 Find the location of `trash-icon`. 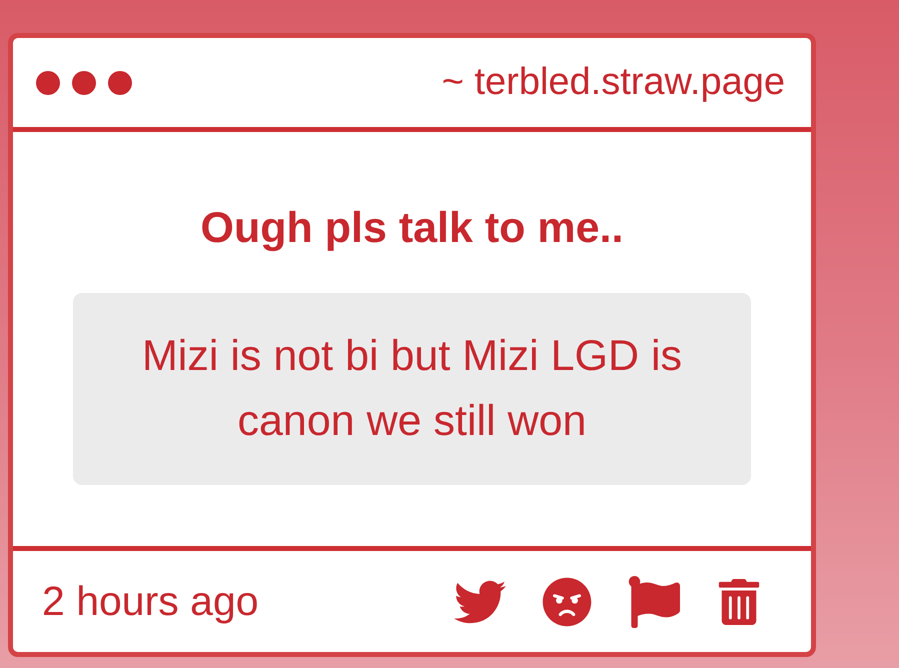

trash-icon is located at coordinates (739, 601).